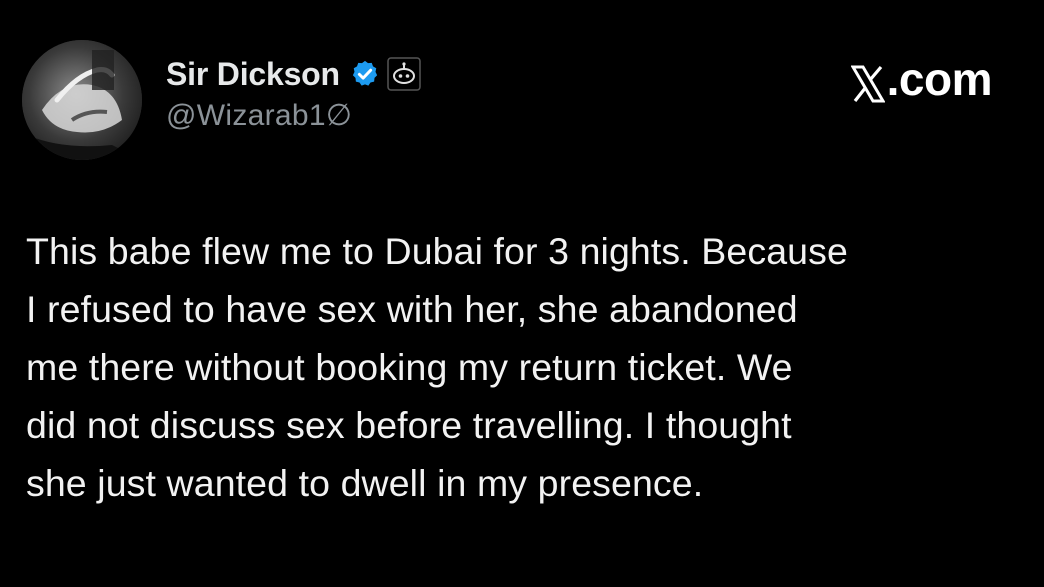  What do you see at coordinates (365, 483) in the screenshot?
I see `tweet-line: she just wanted to dwell in my presence.` at bounding box center [365, 483].